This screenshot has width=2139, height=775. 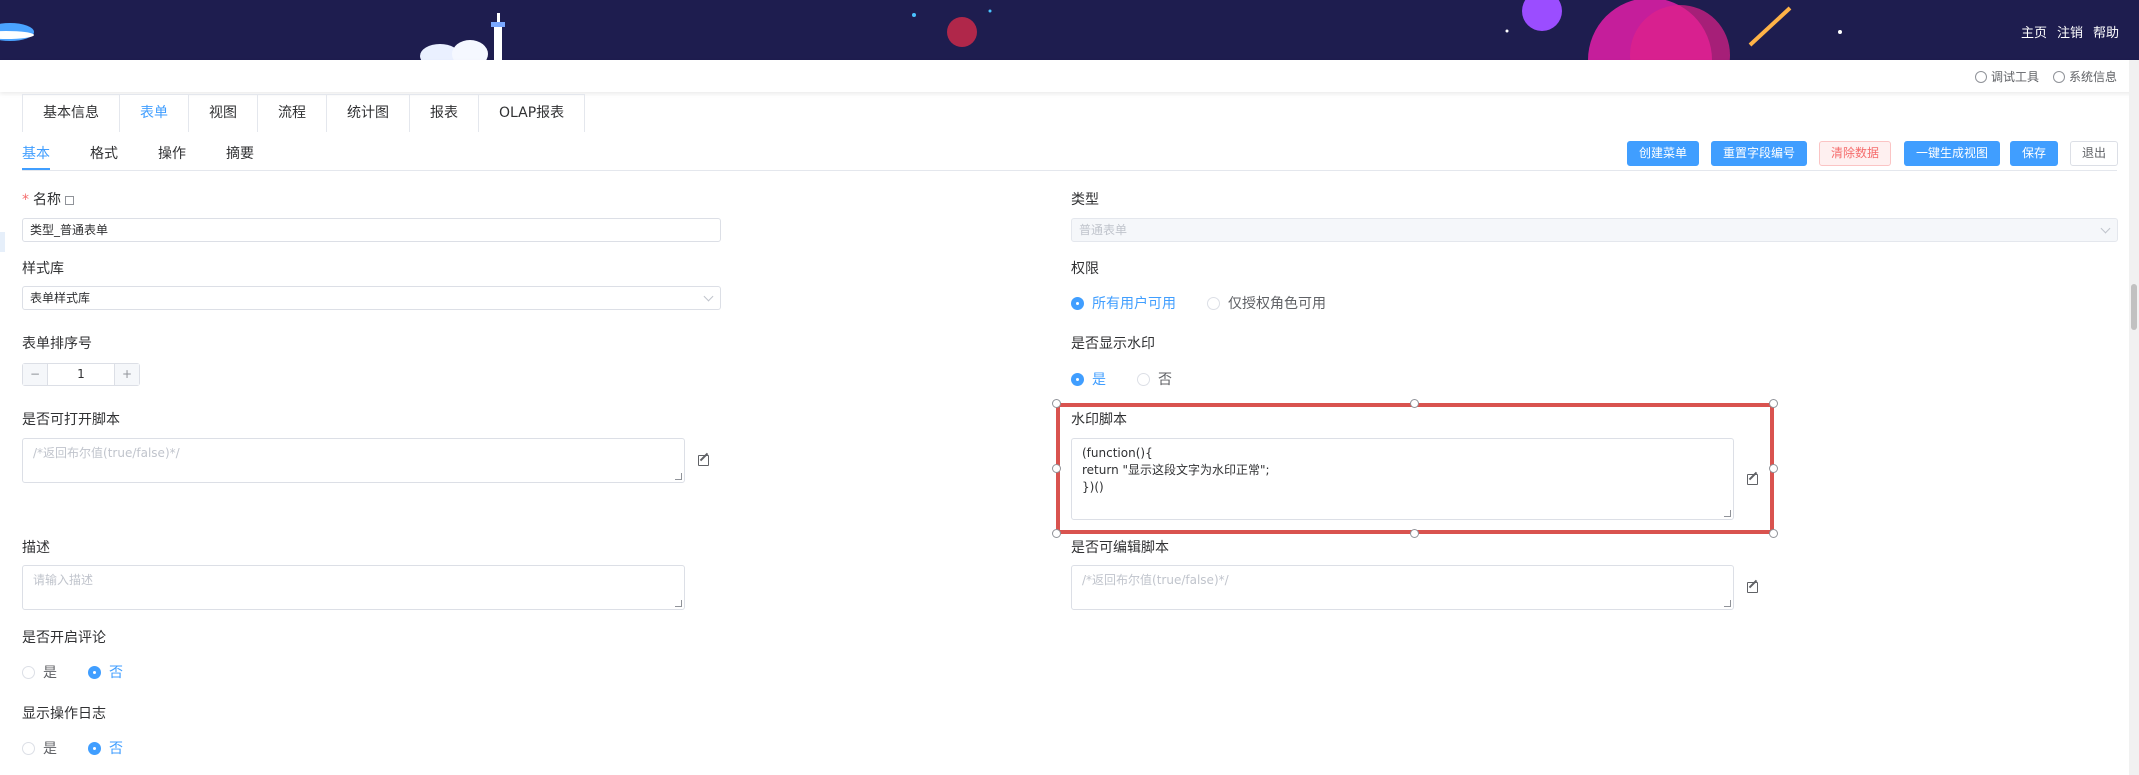 I want to click on debug-icon, so click(x=1980, y=76).